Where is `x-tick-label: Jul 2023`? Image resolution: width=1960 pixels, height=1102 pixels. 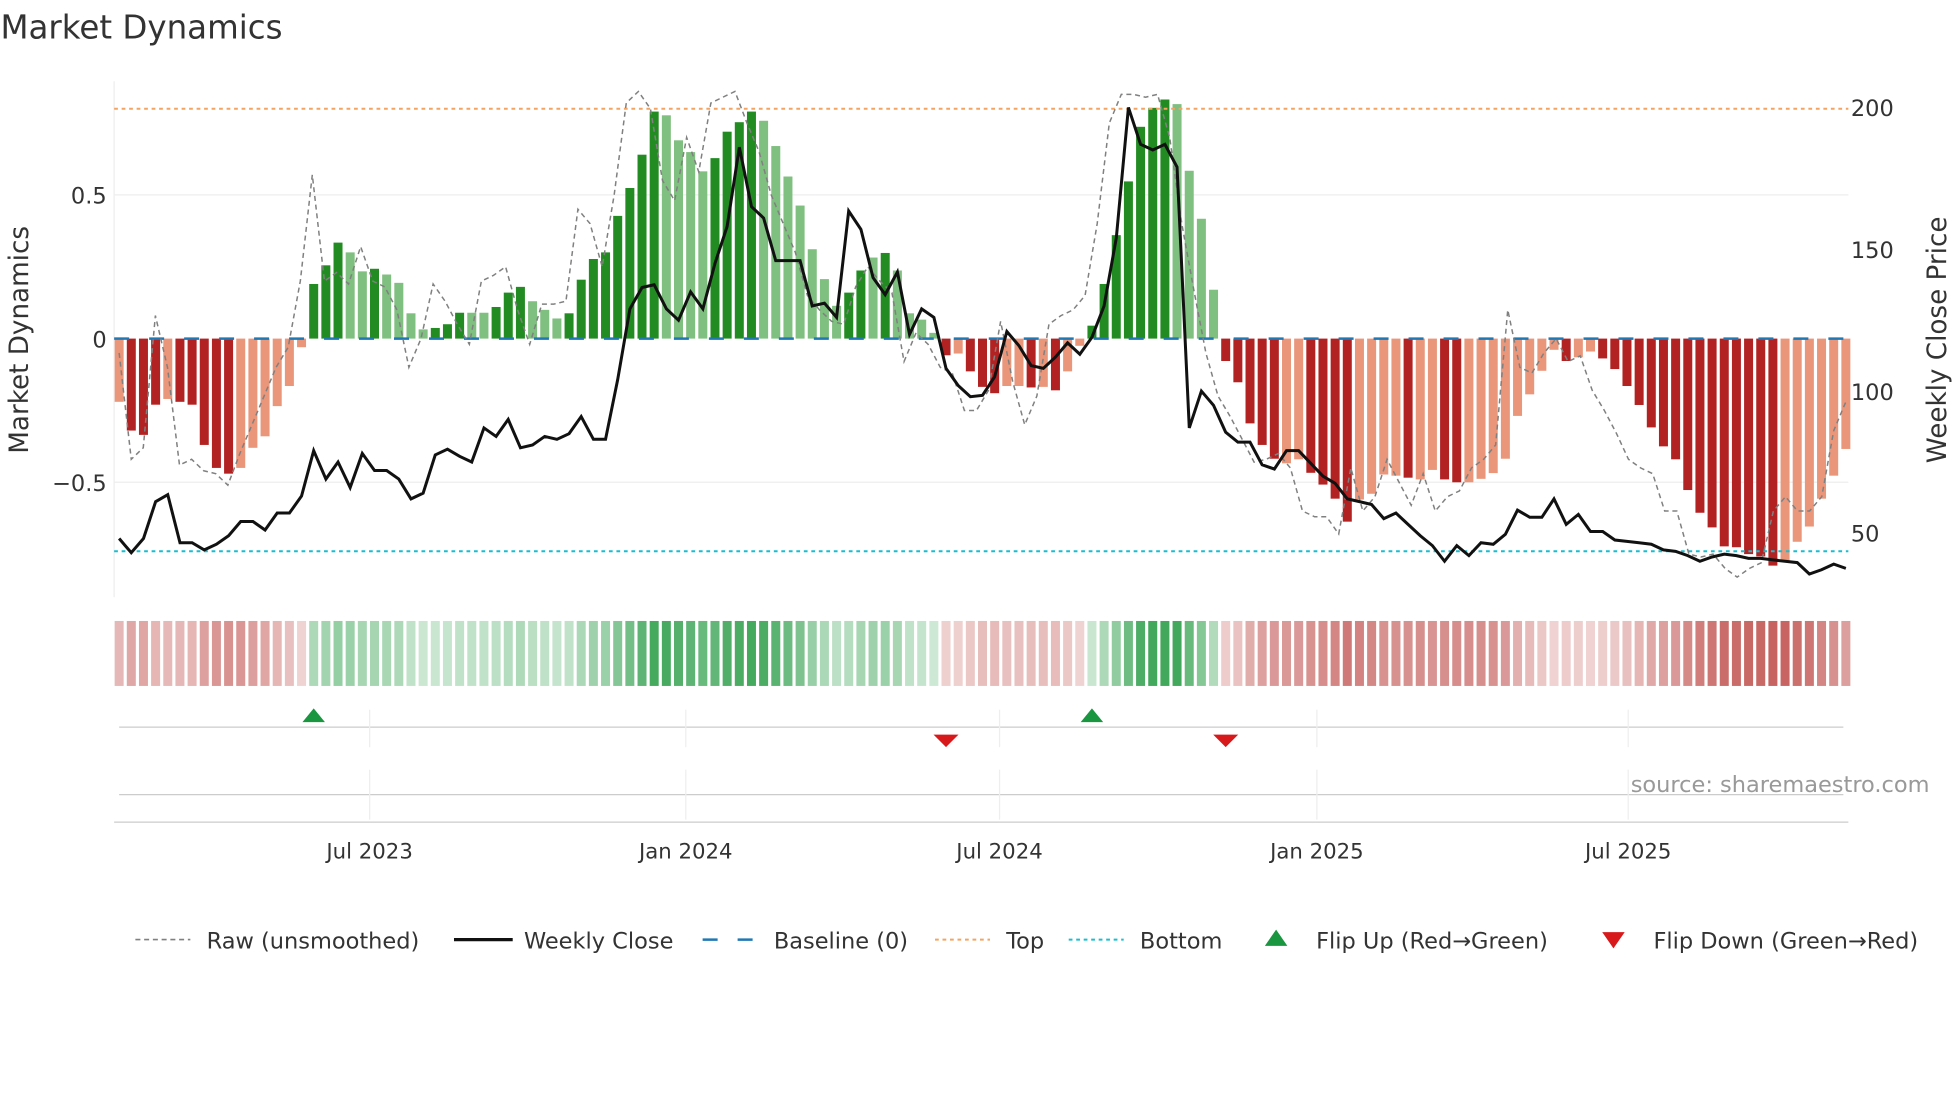 x-tick-label: Jul 2023 is located at coordinates (368, 851).